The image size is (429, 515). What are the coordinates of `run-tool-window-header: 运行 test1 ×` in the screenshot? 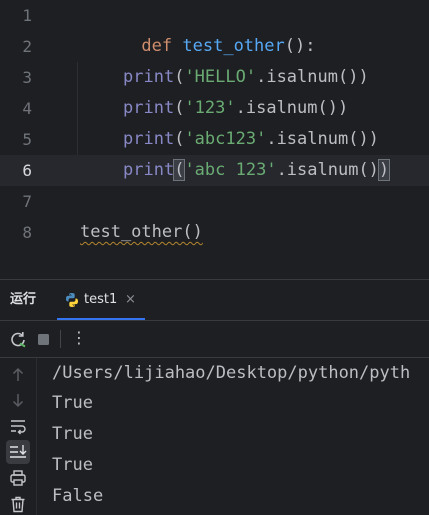 It's located at (214, 300).